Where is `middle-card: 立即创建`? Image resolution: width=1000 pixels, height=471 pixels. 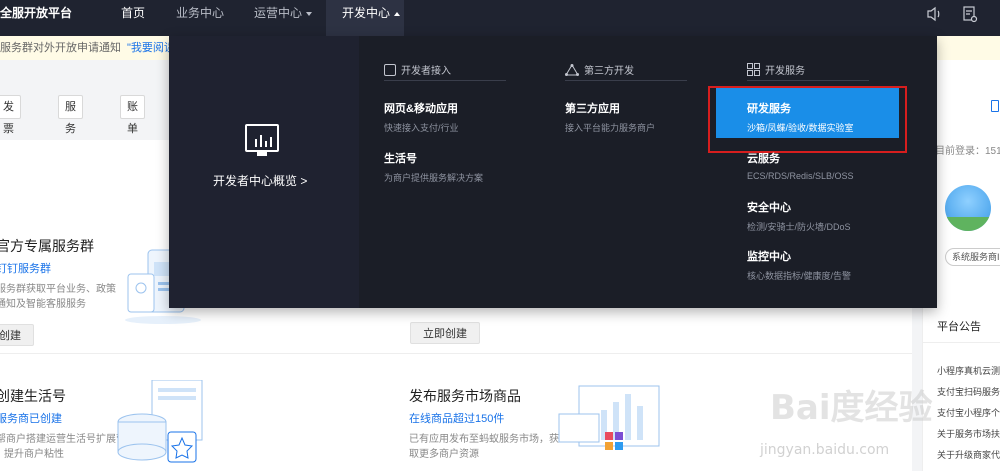 middle-card: 立即创建 is located at coordinates (445, 327).